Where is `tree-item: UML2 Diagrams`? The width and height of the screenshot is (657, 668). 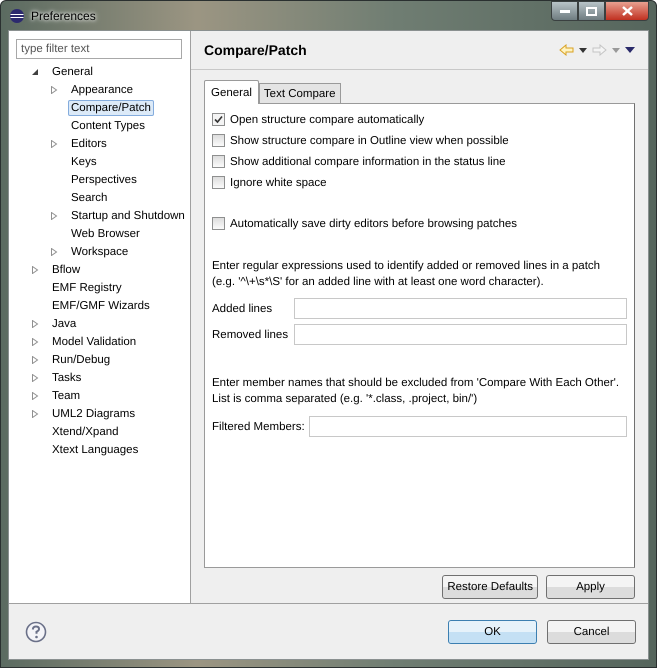
tree-item: UML2 Diagrams is located at coordinates (93, 414).